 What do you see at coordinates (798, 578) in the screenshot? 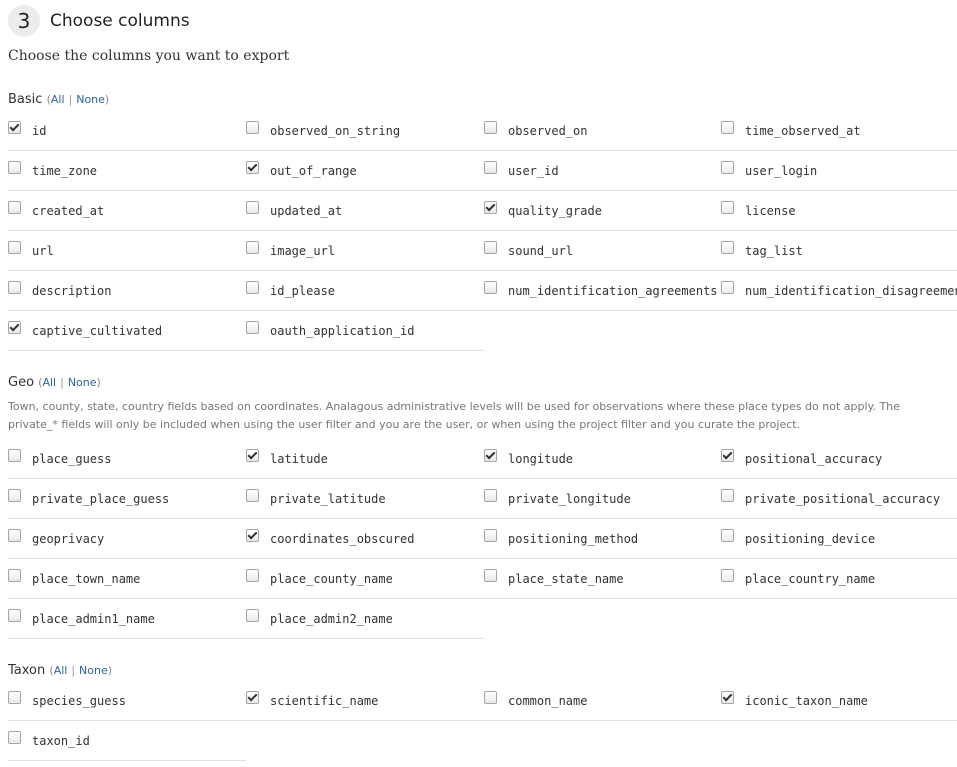
I see `column-option-place-country-name: place_country_name` at bounding box center [798, 578].